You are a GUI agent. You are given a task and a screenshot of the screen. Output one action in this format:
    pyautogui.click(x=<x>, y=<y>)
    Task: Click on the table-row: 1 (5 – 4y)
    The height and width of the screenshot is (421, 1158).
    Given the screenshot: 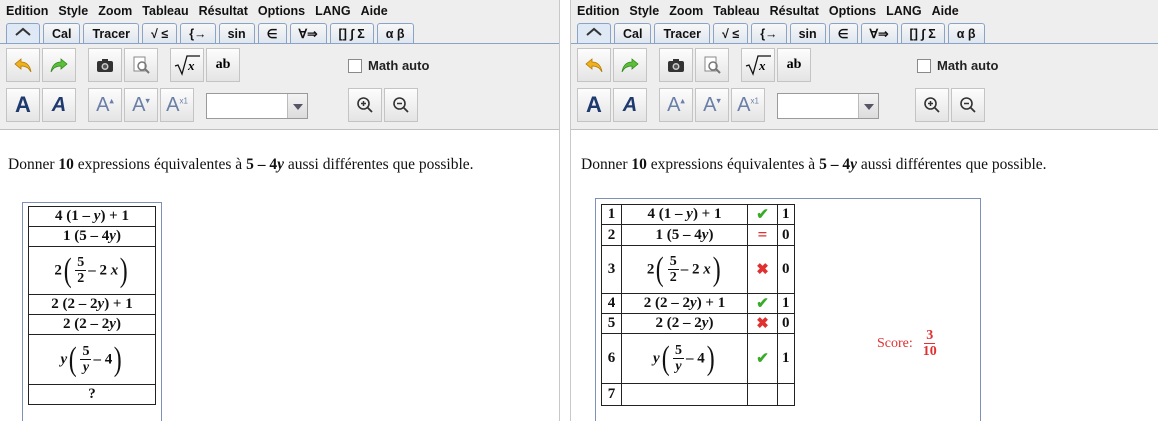 What is the action you would take?
    pyautogui.click(x=92, y=236)
    